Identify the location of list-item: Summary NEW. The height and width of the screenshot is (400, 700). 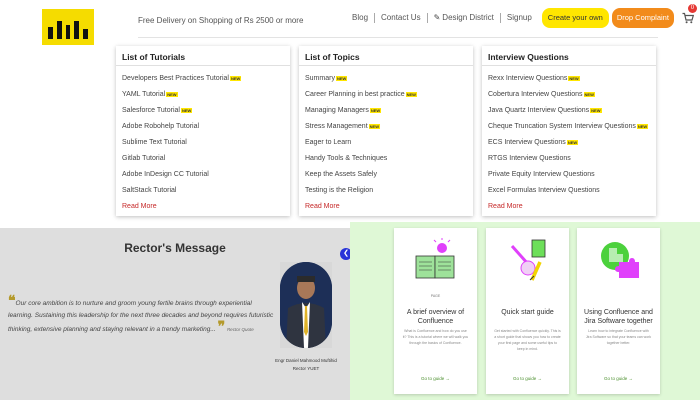
(386, 82).